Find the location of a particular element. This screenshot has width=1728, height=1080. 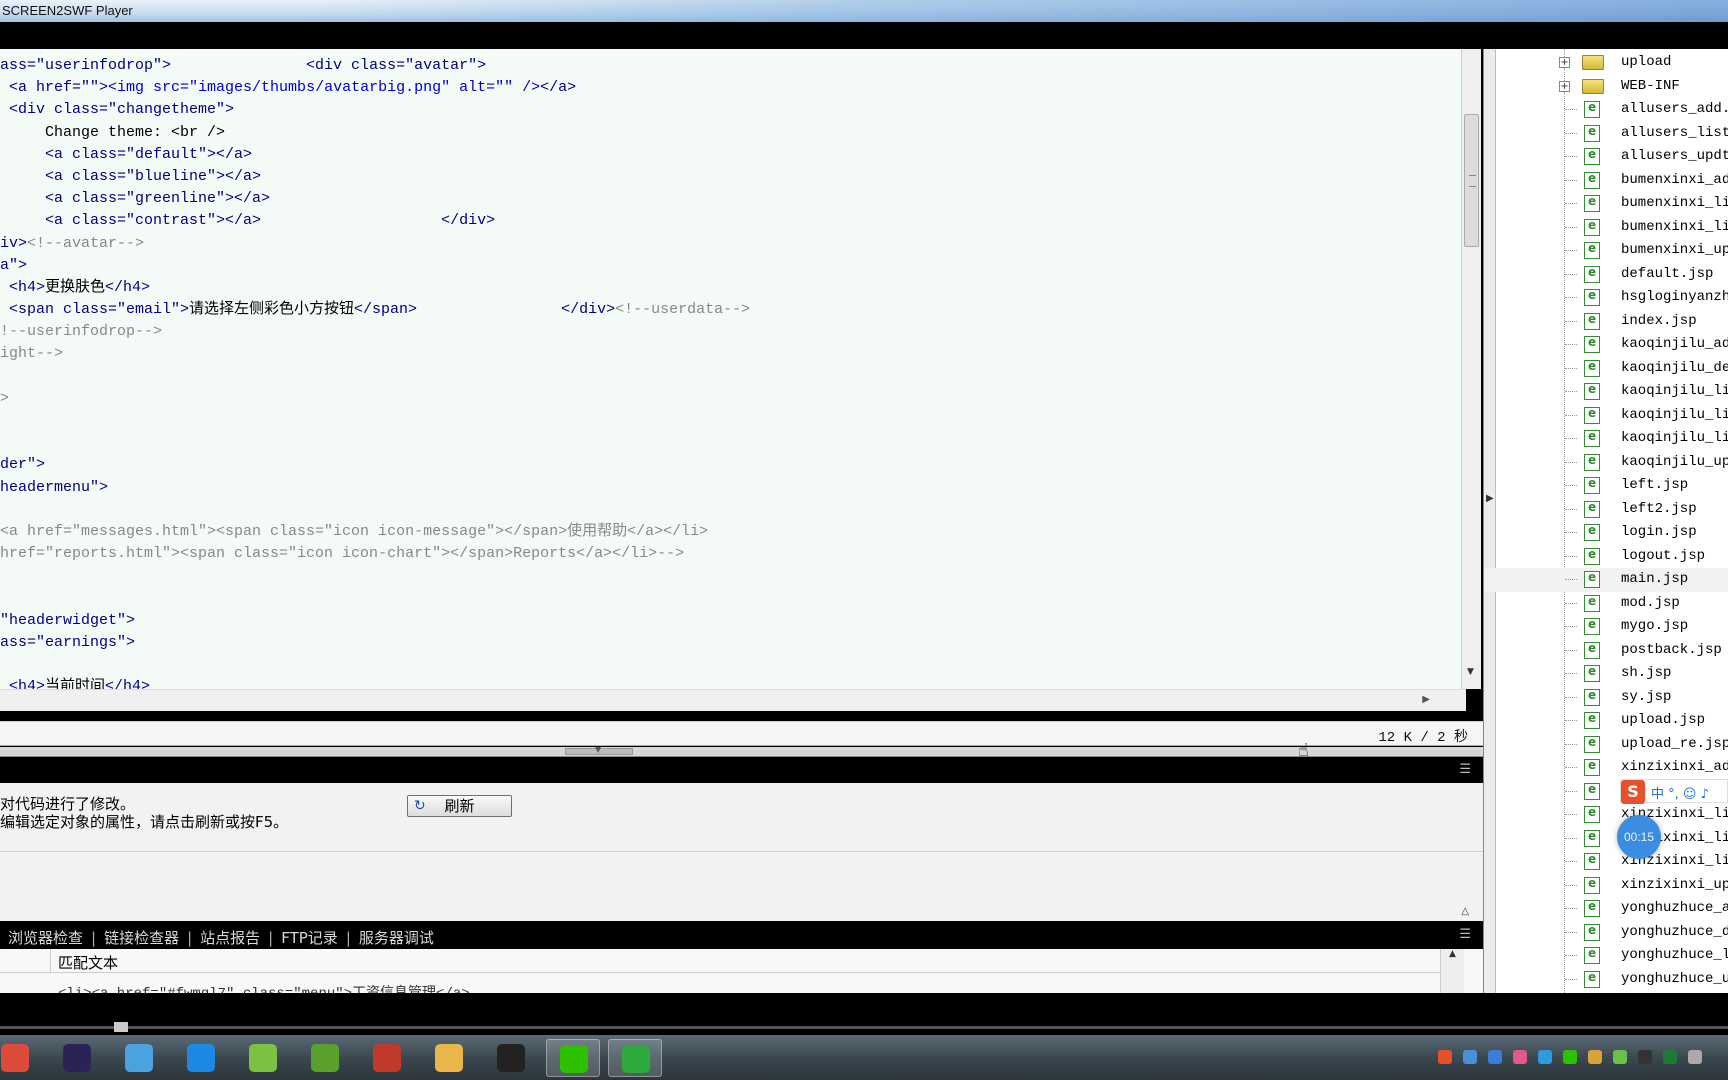

playback-knob is located at coordinates (121, 1027).